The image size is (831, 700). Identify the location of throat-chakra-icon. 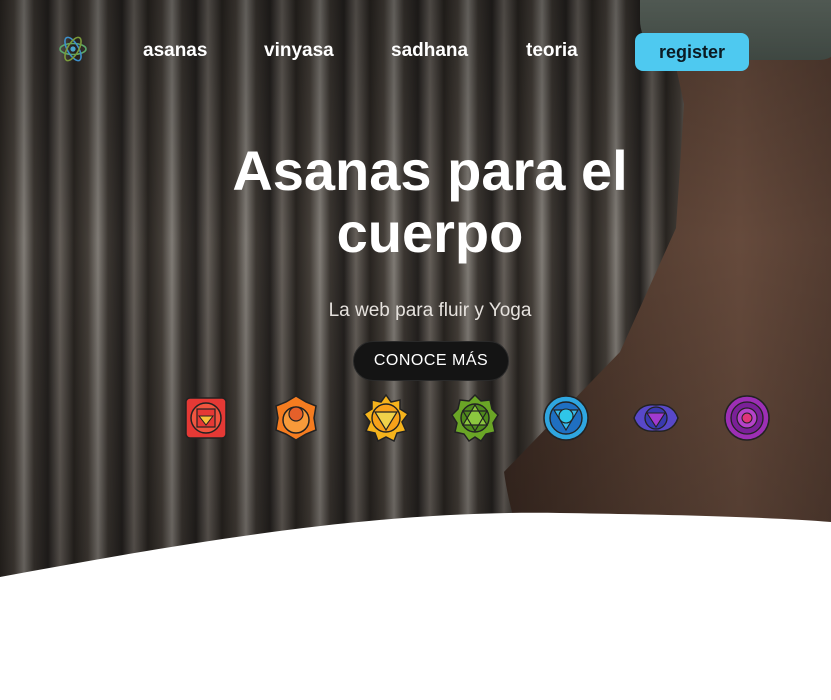
(566, 418).